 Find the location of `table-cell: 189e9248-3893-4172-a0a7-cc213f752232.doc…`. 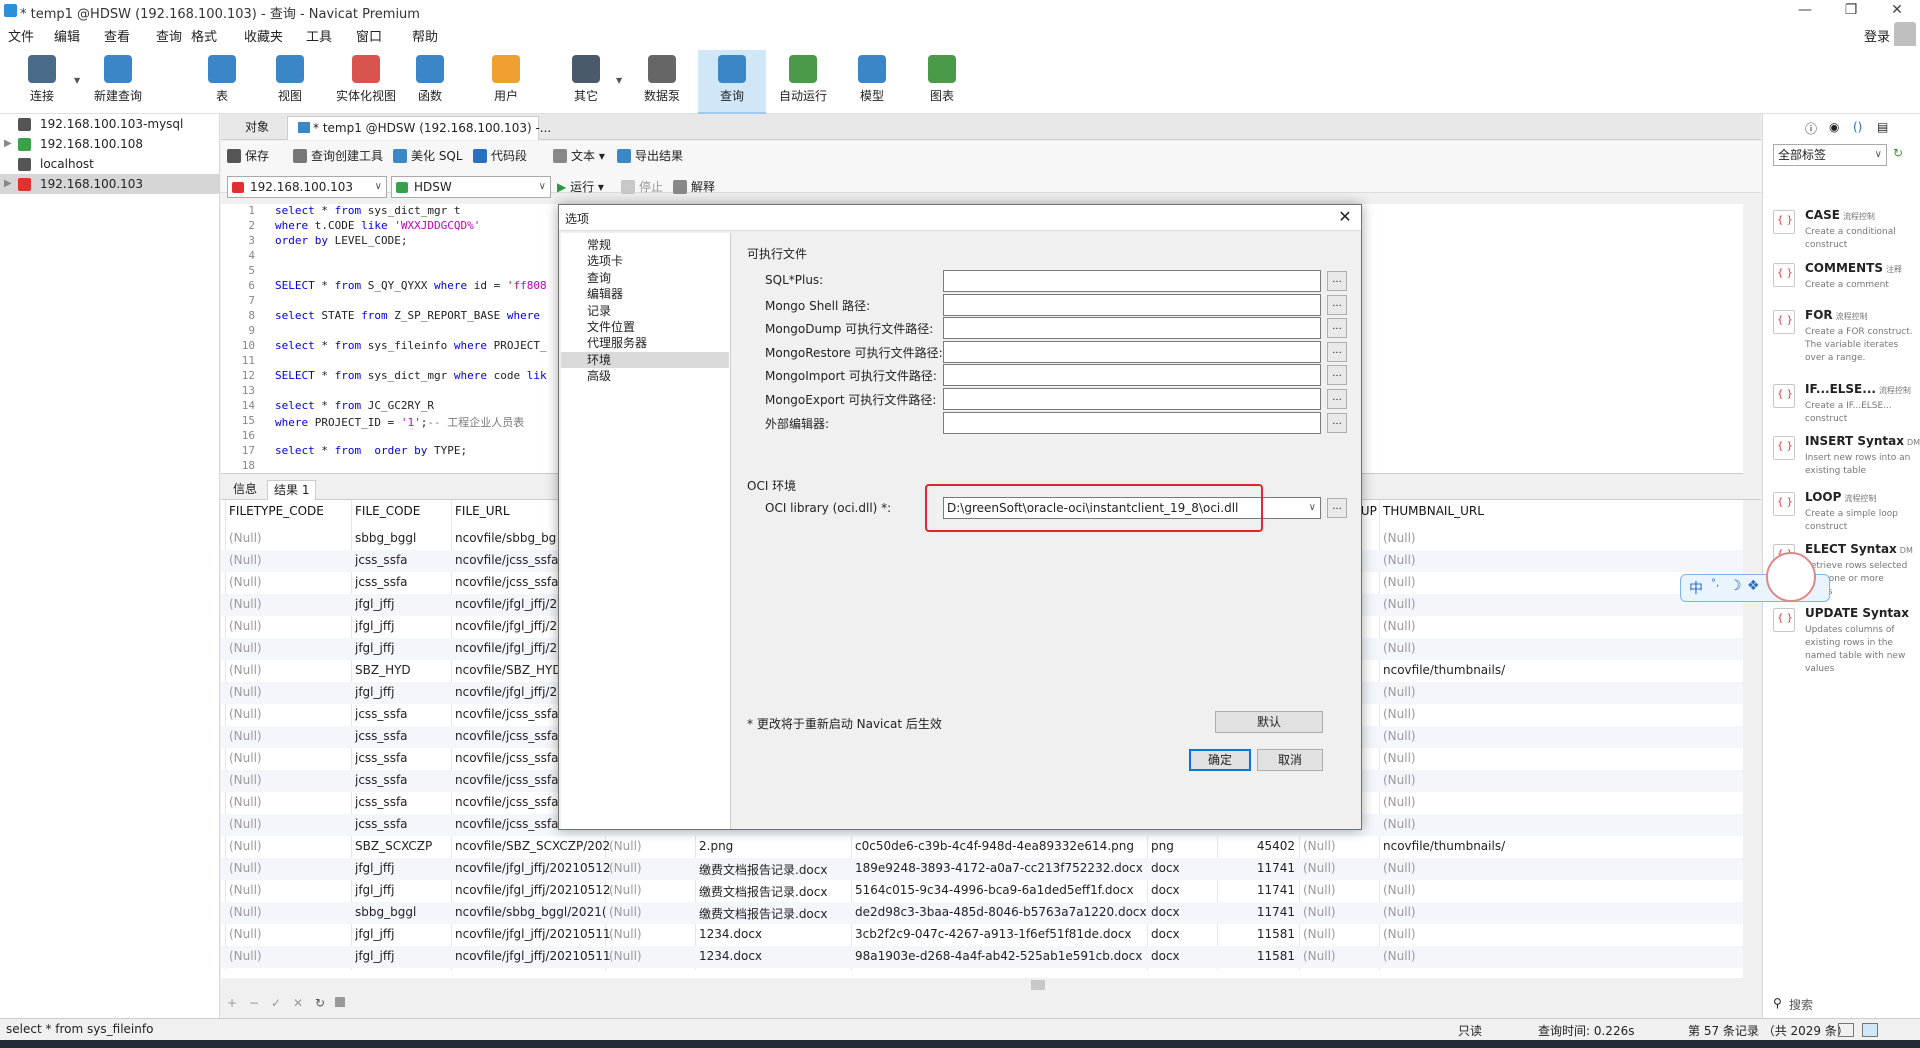

table-cell: 189e9248-3893-4172-a0a7-cc213f752232.doc… is located at coordinates (999, 868).